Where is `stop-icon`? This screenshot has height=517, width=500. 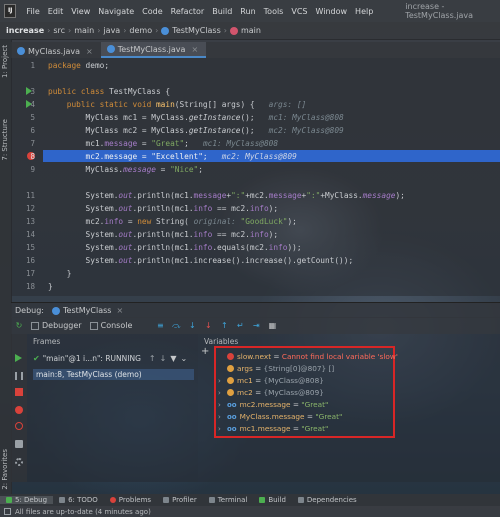 stop-icon is located at coordinates (19, 392).